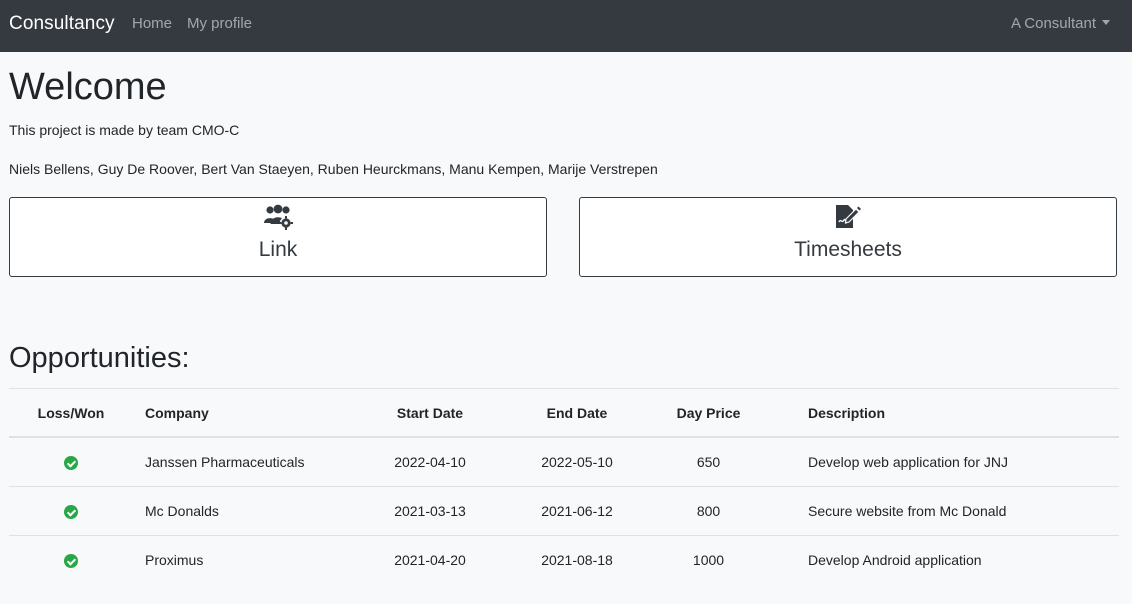  What do you see at coordinates (152, 23) in the screenshot?
I see `nav-link-home: Home` at bounding box center [152, 23].